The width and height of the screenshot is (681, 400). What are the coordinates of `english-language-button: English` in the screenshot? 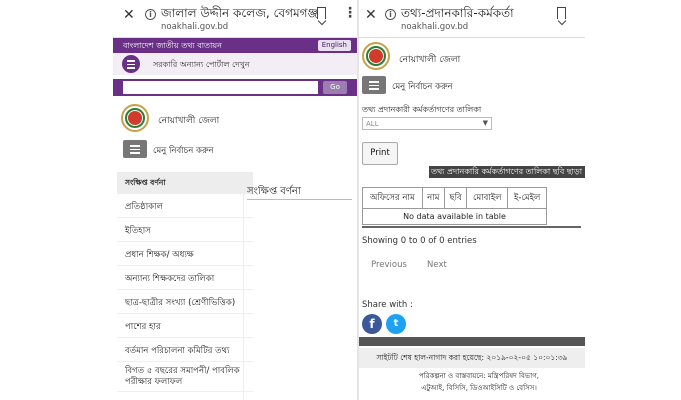 It's located at (334, 45).